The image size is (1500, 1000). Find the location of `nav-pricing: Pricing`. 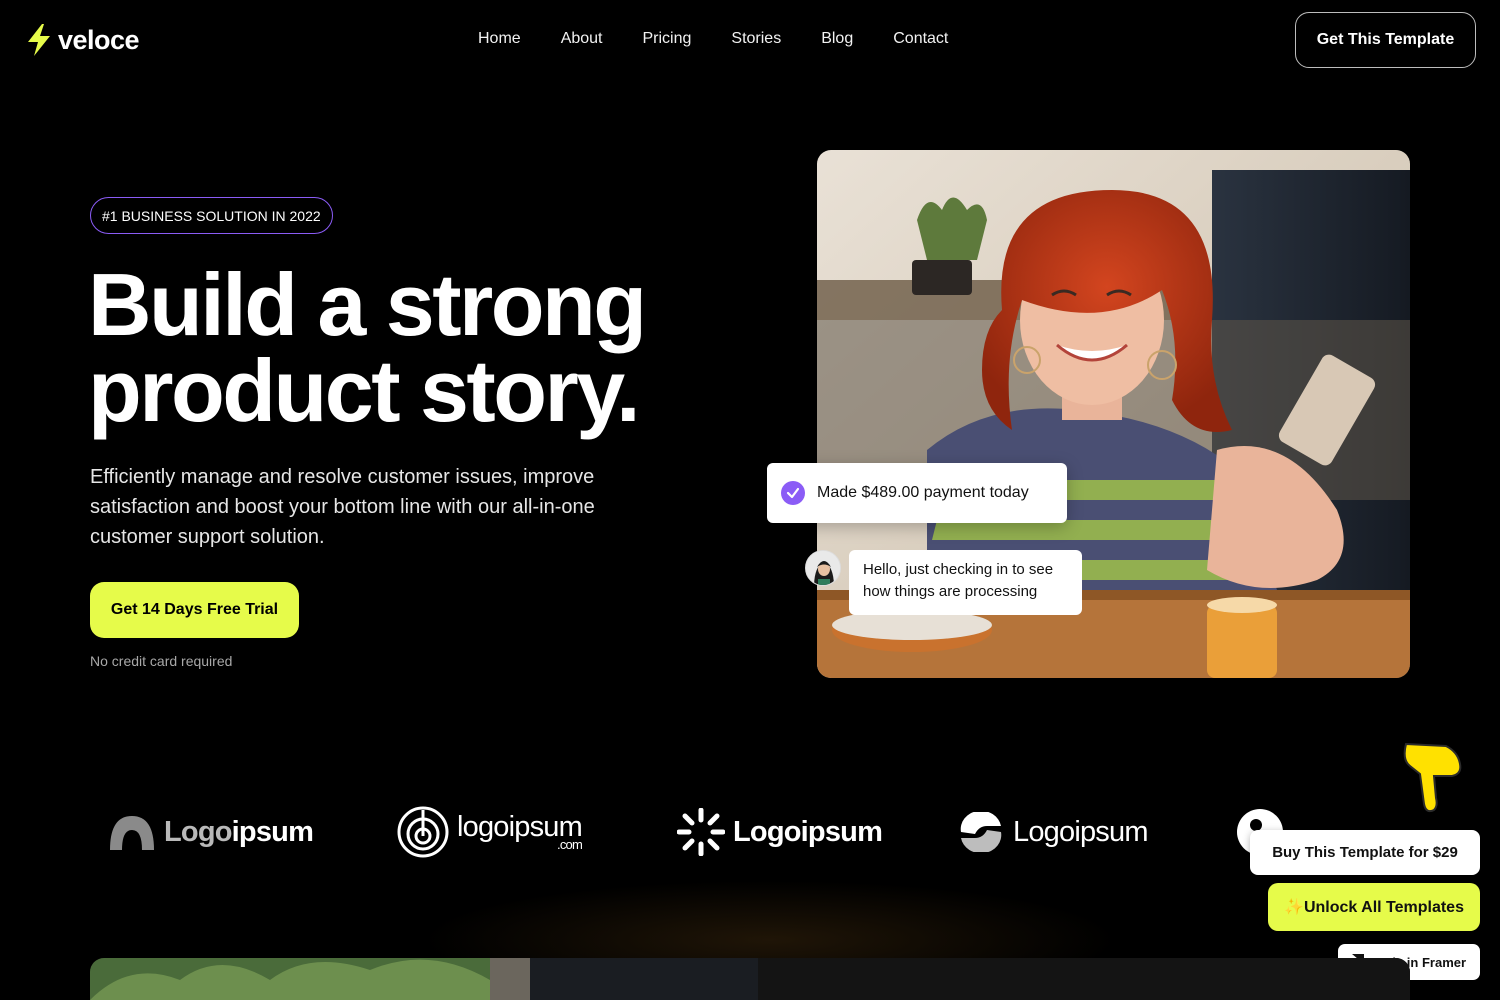

nav-pricing: Pricing is located at coordinates (667, 39).